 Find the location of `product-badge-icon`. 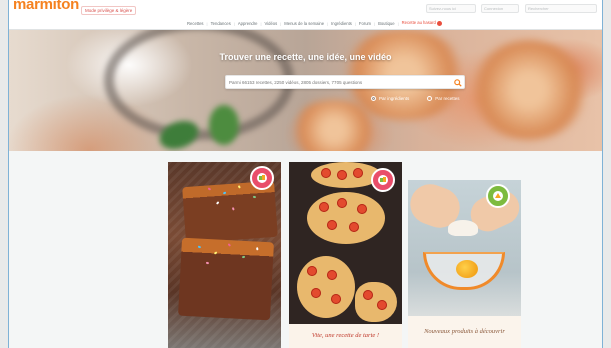

product-badge-icon is located at coordinates (498, 196).